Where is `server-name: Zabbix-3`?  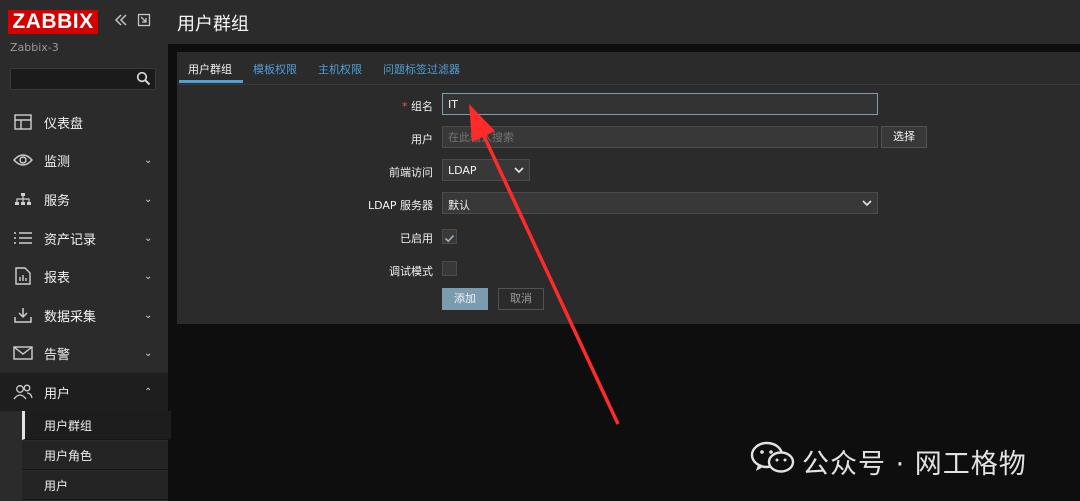
server-name: Zabbix-3 is located at coordinates (34, 47).